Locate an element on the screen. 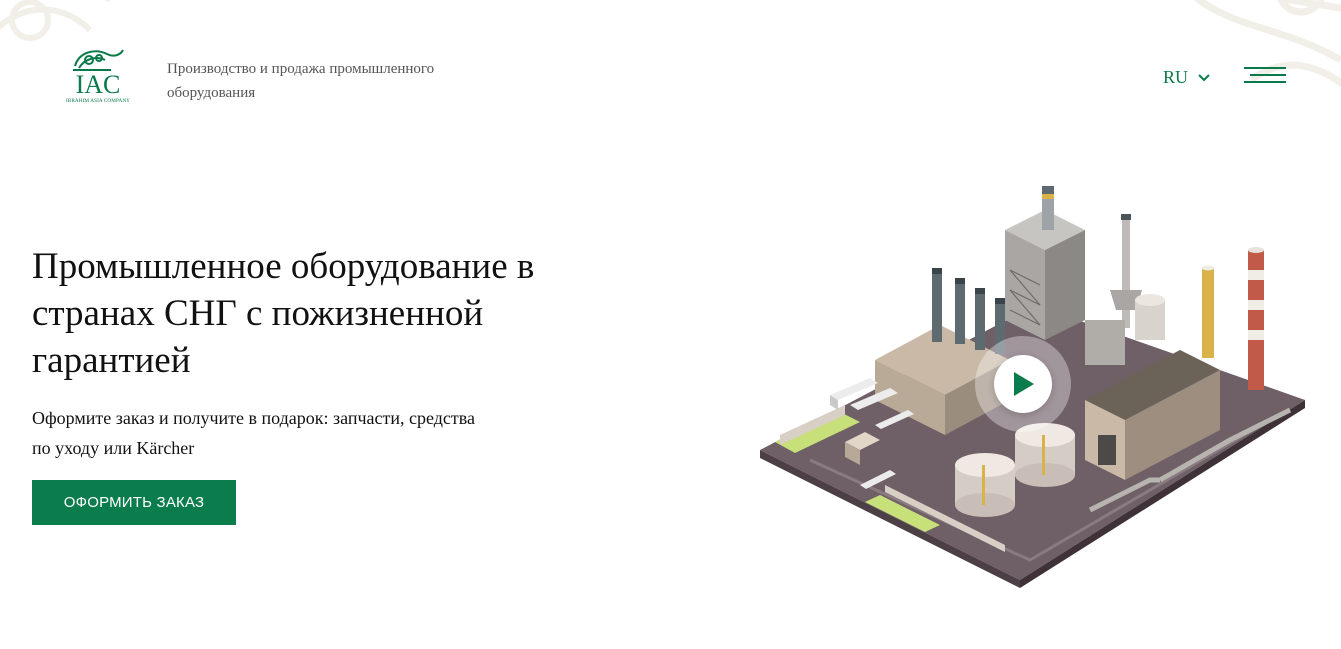 This screenshot has height=649, width=1341. language-selector: RU is located at coordinates (1186, 77).